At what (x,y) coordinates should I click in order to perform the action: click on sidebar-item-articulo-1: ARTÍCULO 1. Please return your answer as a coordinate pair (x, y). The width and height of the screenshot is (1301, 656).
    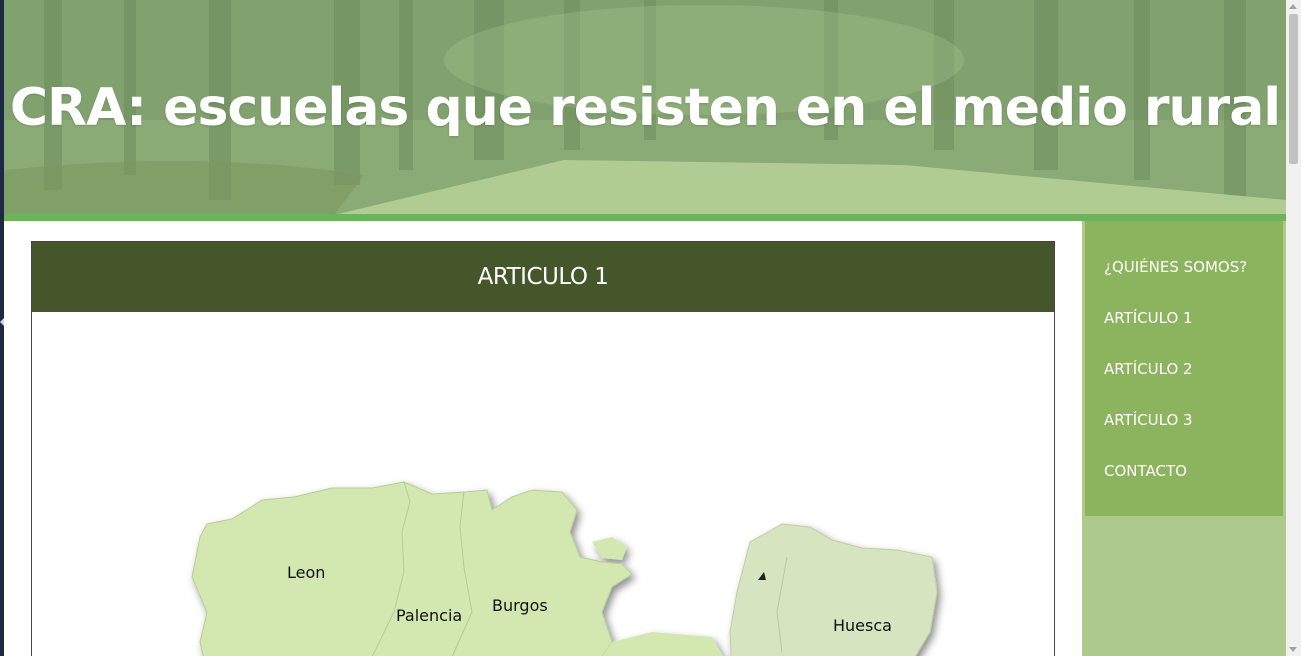
    Looking at the image, I should click on (1148, 318).